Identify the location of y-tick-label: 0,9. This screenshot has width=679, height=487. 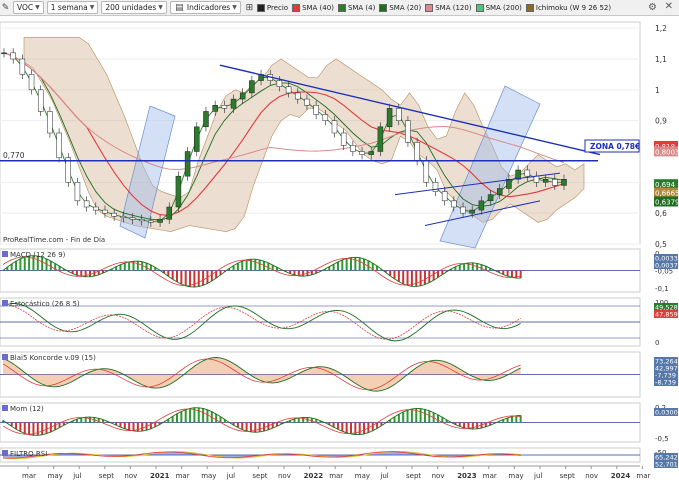
(661, 121).